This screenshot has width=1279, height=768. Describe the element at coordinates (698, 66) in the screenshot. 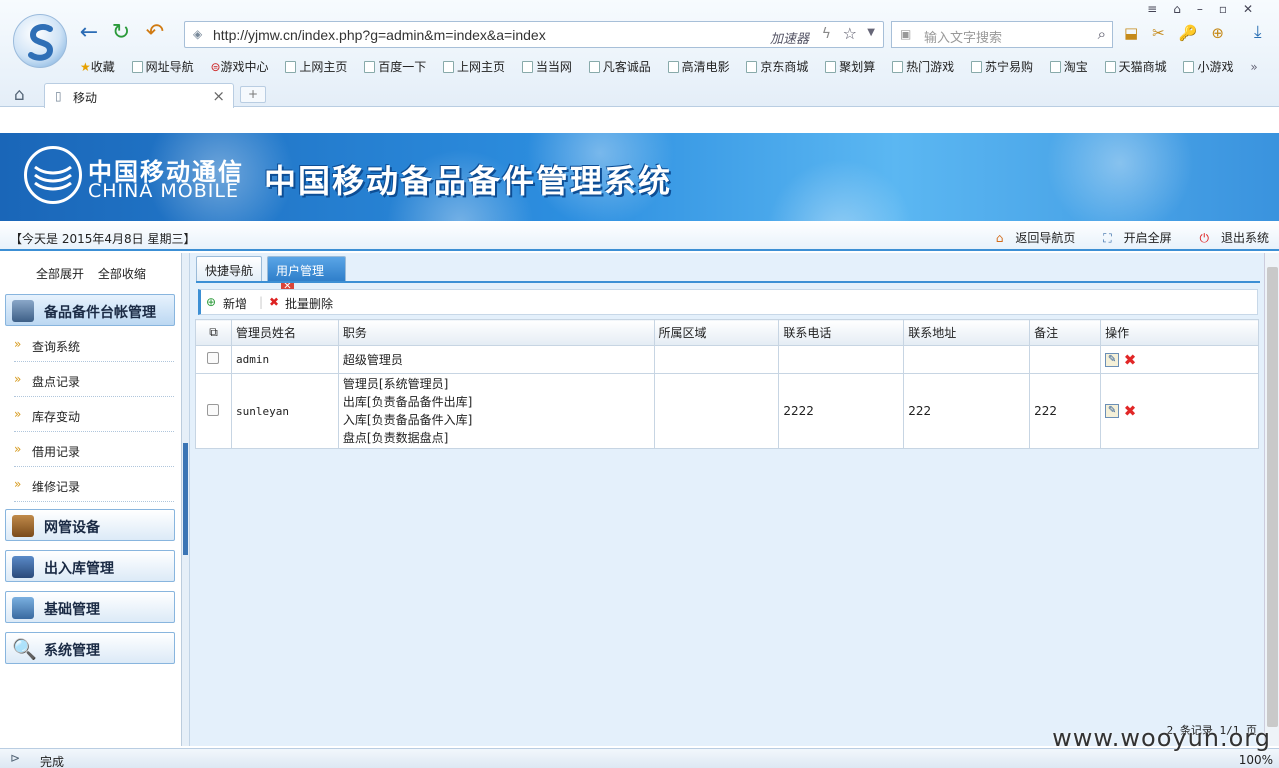

I see `bookmark-item: 高清电影` at that location.